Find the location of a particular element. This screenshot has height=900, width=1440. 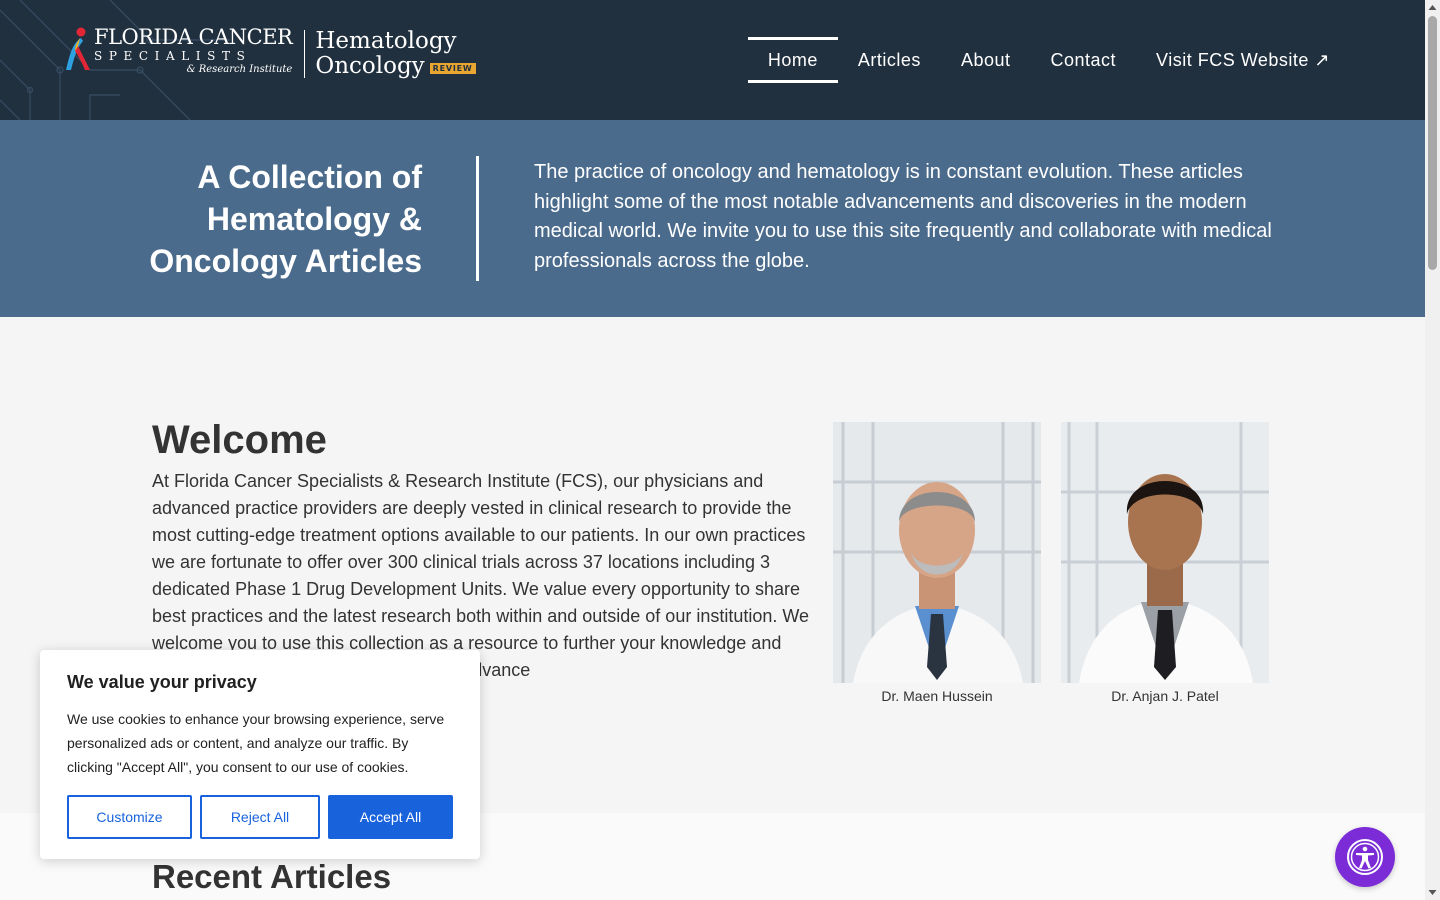

nav-contact: Contact is located at coordinates (1083, 60).